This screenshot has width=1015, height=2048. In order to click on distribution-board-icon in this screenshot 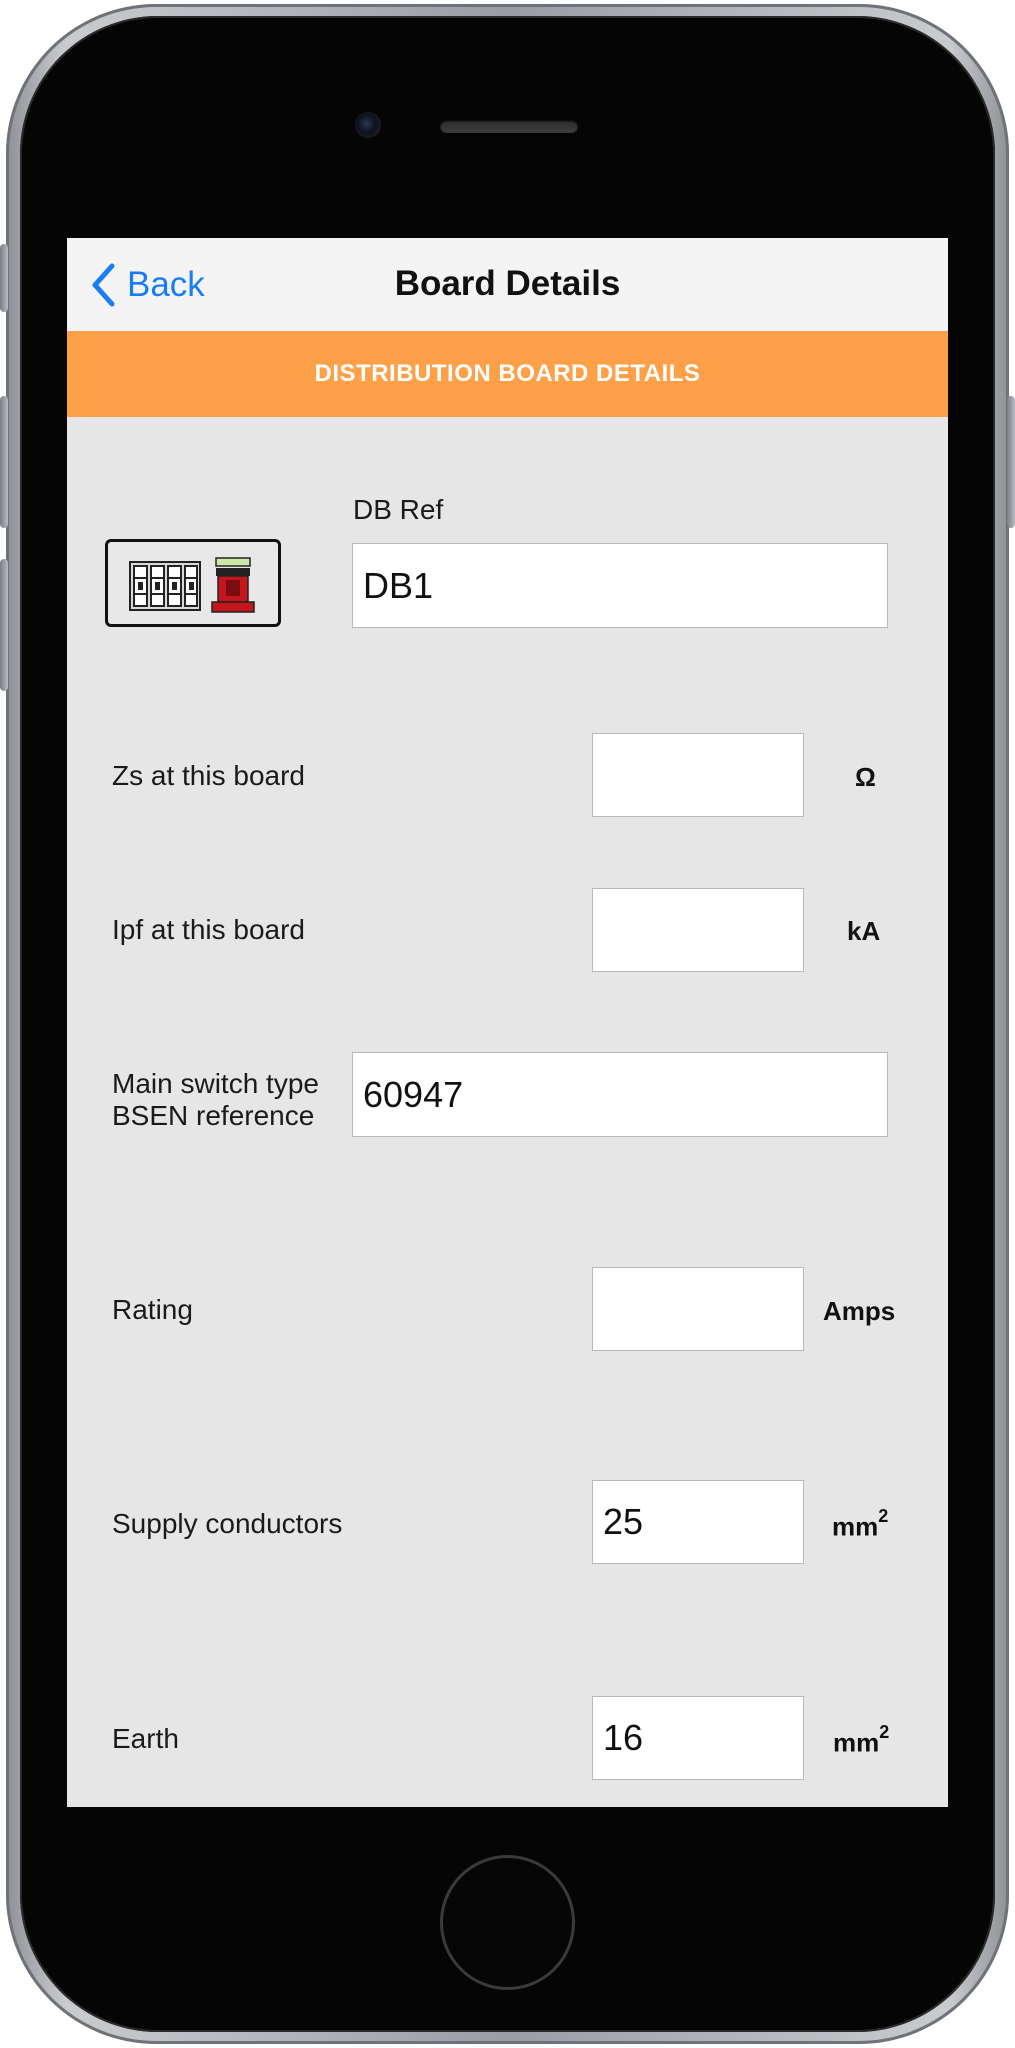, I will do `click(193, 583)`.